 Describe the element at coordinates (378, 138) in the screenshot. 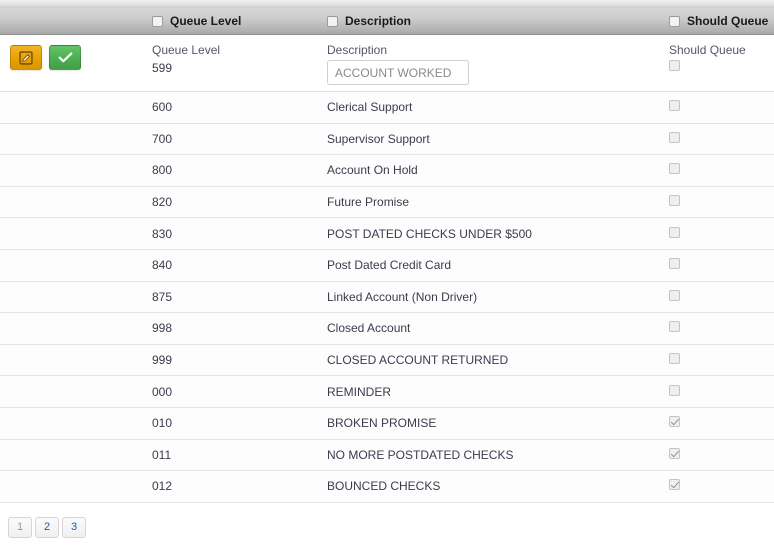

I see `row-cell-description: Supervisor Support` at that location.